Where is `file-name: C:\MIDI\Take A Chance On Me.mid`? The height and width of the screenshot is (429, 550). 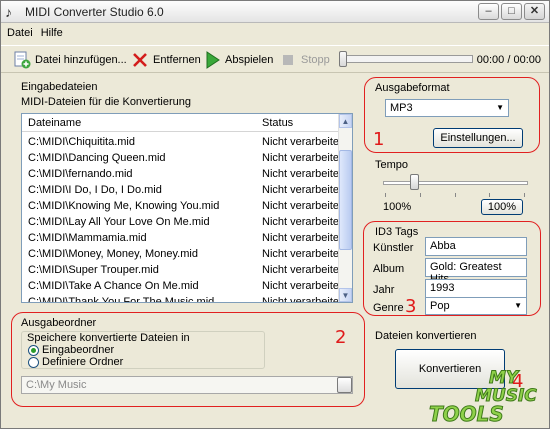 file-name: C:\MIDI\Take A Chance On Me.mid is located at coordinates (113, 286).